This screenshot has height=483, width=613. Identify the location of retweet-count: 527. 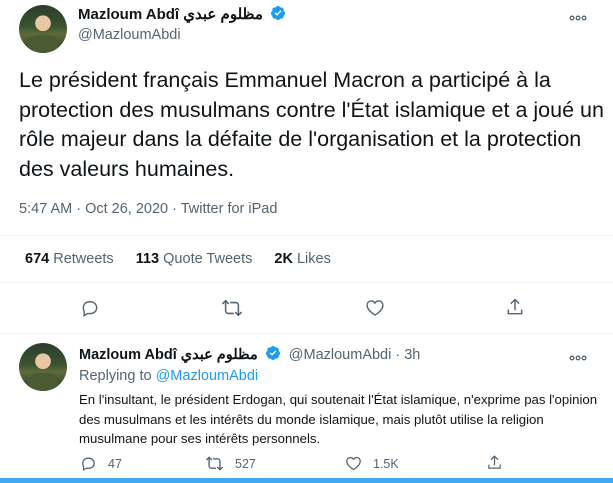
(245, 464).